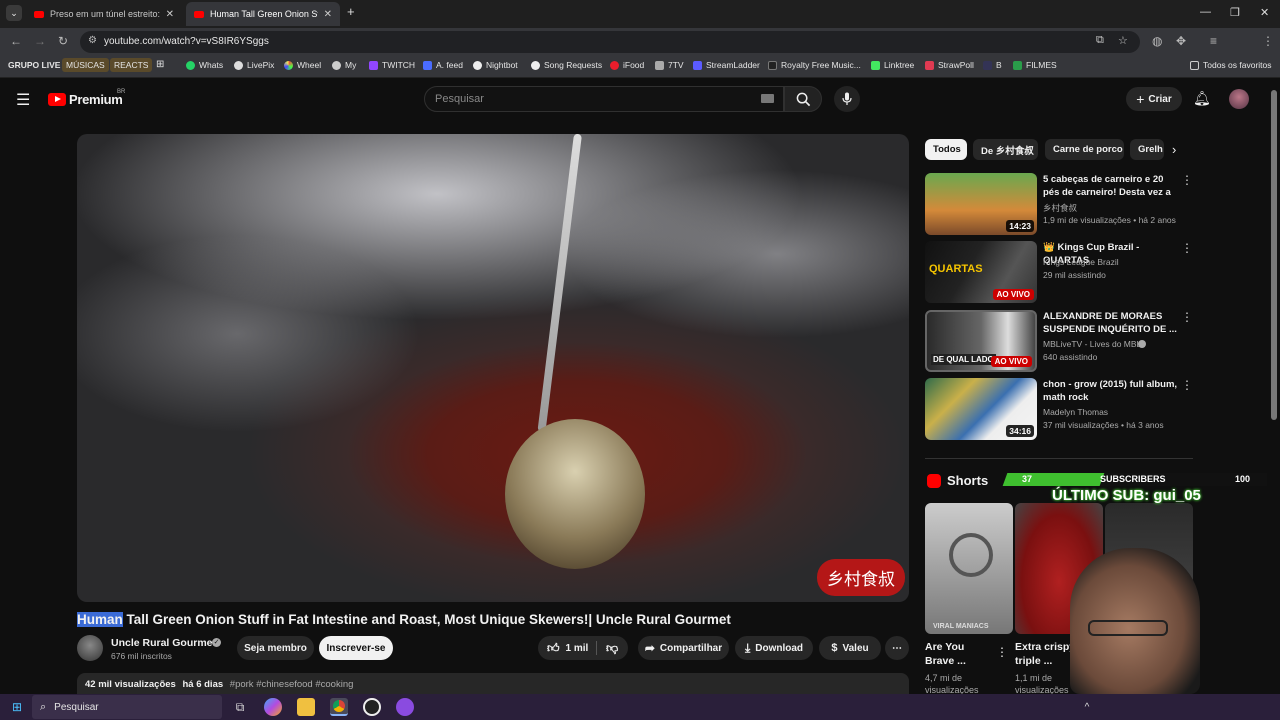 The height and width of the screenshot is (720, 1280). I want to click on bookmark-7tv: 7TV, so click(669, 65).